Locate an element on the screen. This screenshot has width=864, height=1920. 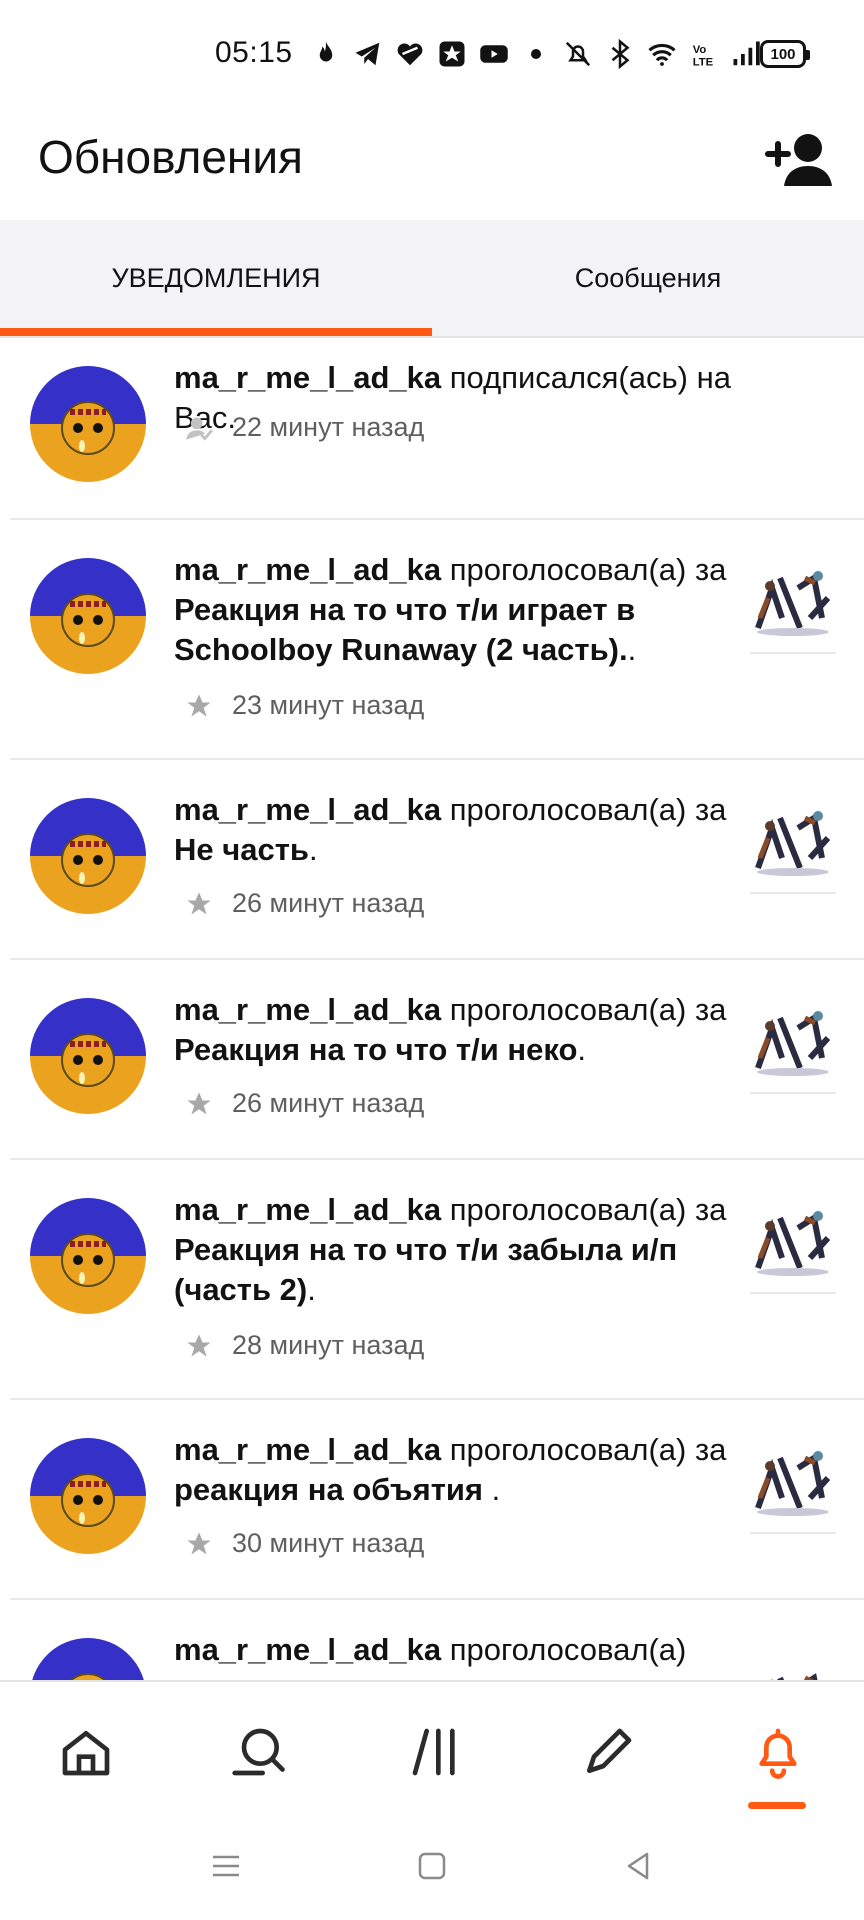
story-title: Реакция на то что т/и неко is located at coordinates (375, 1049).